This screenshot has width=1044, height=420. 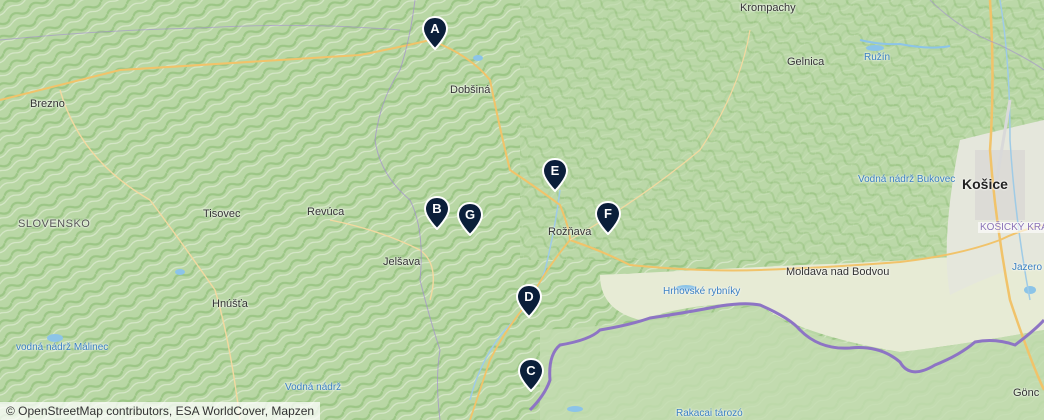 What do you see at coordinates (709, 413) in the screenshot?
I see `label-rakaca: Rakacai tározó` at bounding box center [709, 413].